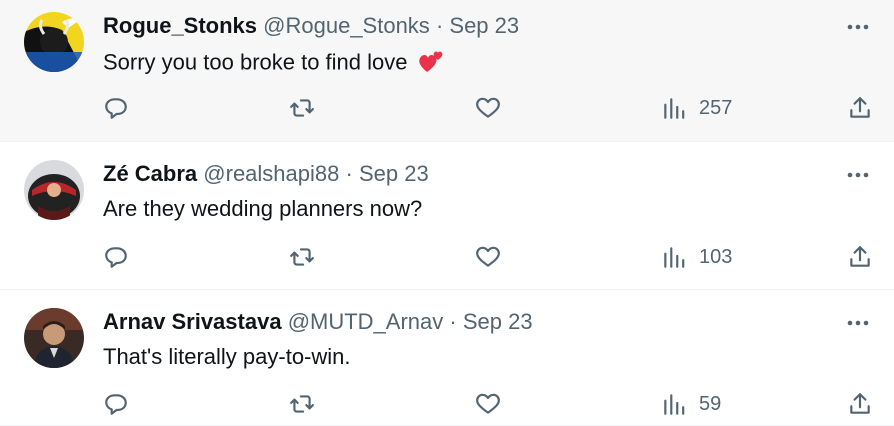 This screenshot has height=426, width=894. What do you see at coordinates (447, 108) in the screenshot?
I see `tweet-actions: 257` at bounding box center [447, 108].